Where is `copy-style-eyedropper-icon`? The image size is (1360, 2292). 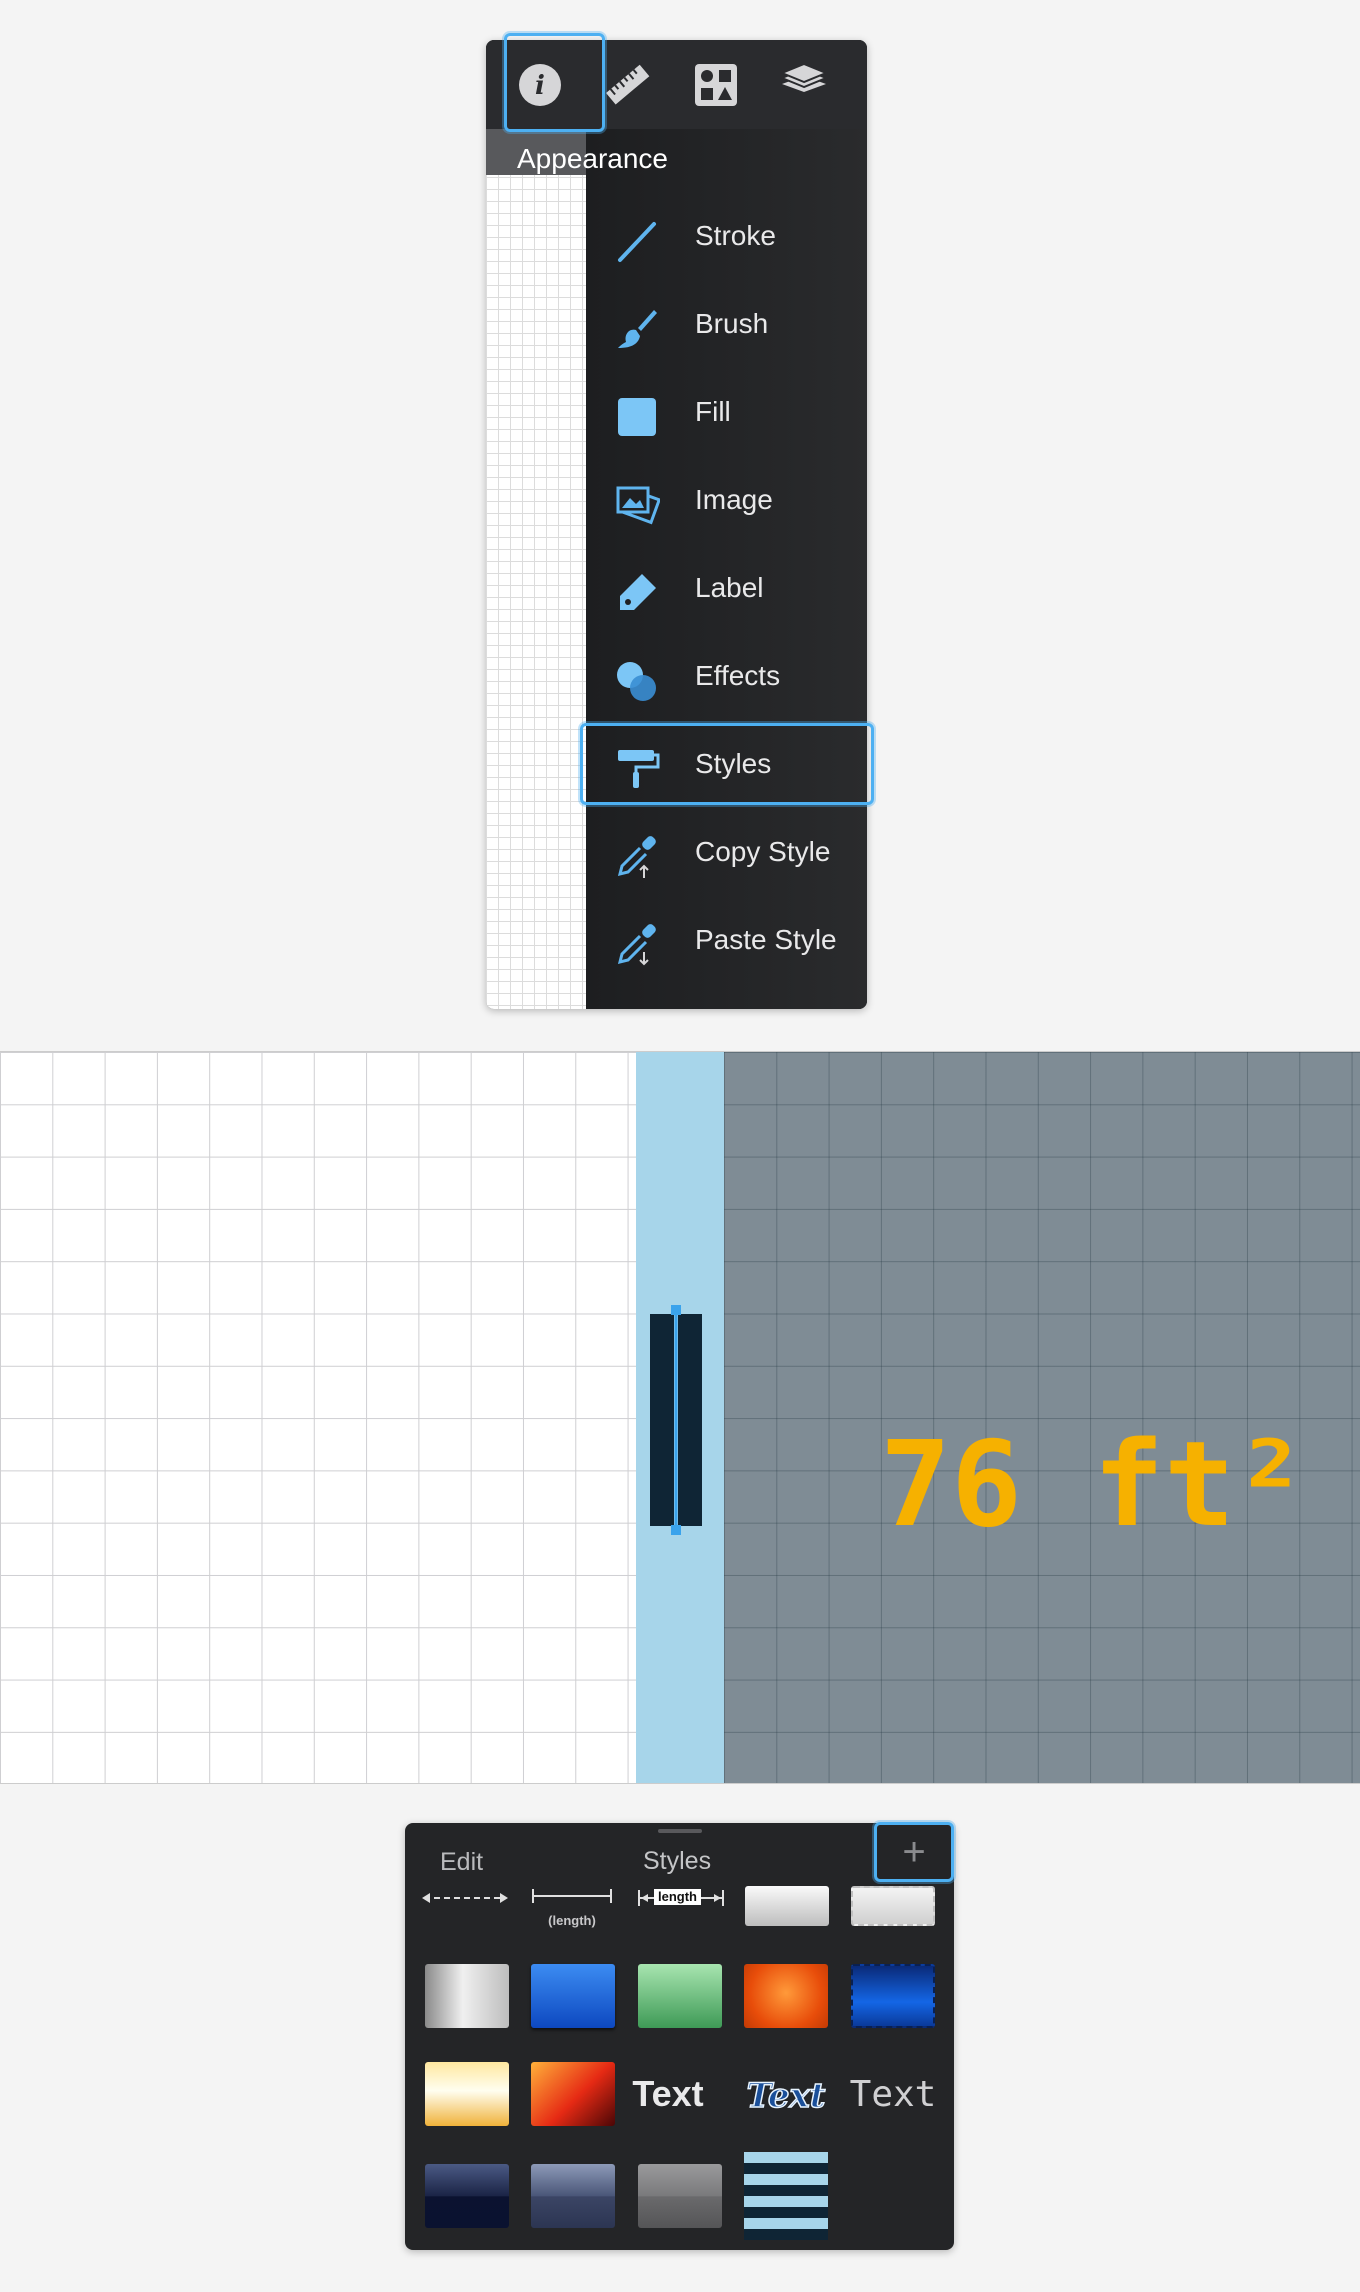
copy-style-eyedropper-icon is located at coordinates (636, 857).